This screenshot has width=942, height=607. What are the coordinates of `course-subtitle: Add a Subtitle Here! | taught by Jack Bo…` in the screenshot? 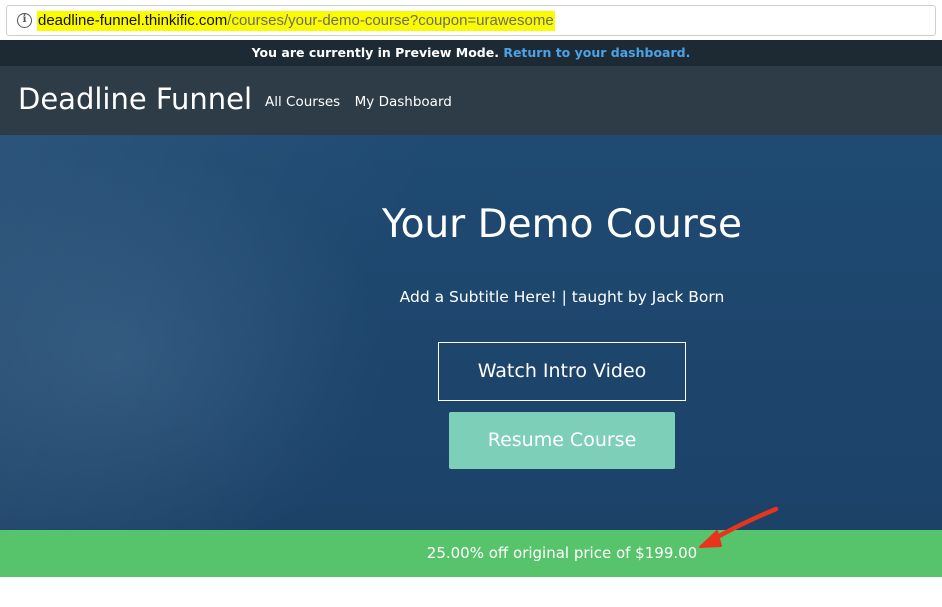 It's located at (562, 297).